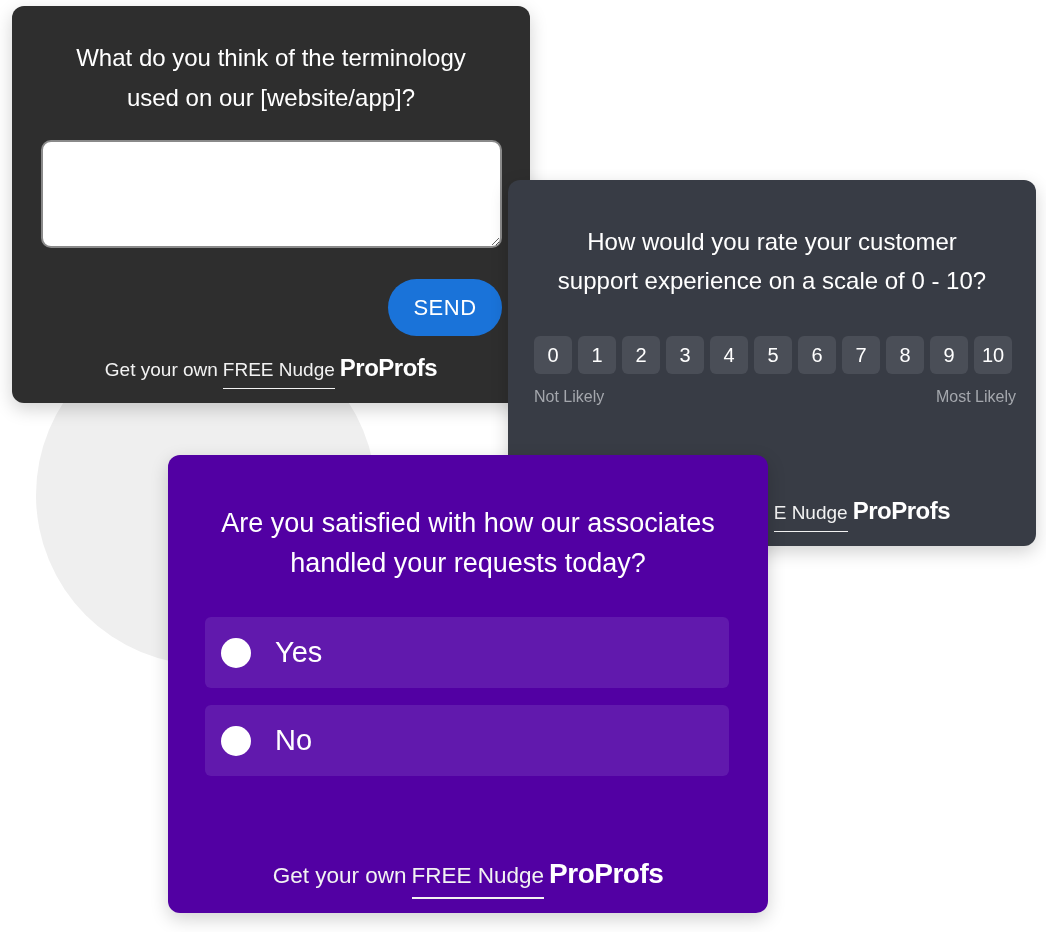 The width and height of the screenshot is (1046, 932). Describe the element at coordinates (949, 355) in the screenshot. I see `rating-button: 9` at that location.